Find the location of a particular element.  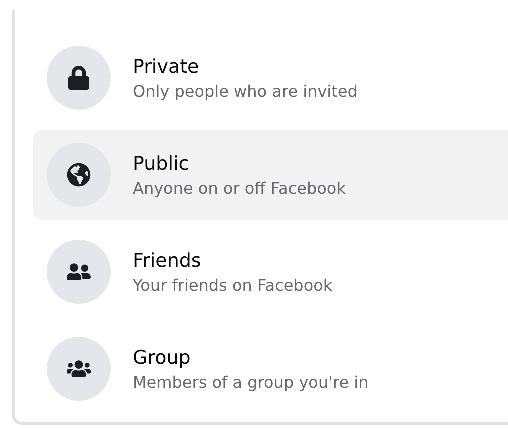

option-description: Anyone on or off Facebook is located at coordinates (239, 188).